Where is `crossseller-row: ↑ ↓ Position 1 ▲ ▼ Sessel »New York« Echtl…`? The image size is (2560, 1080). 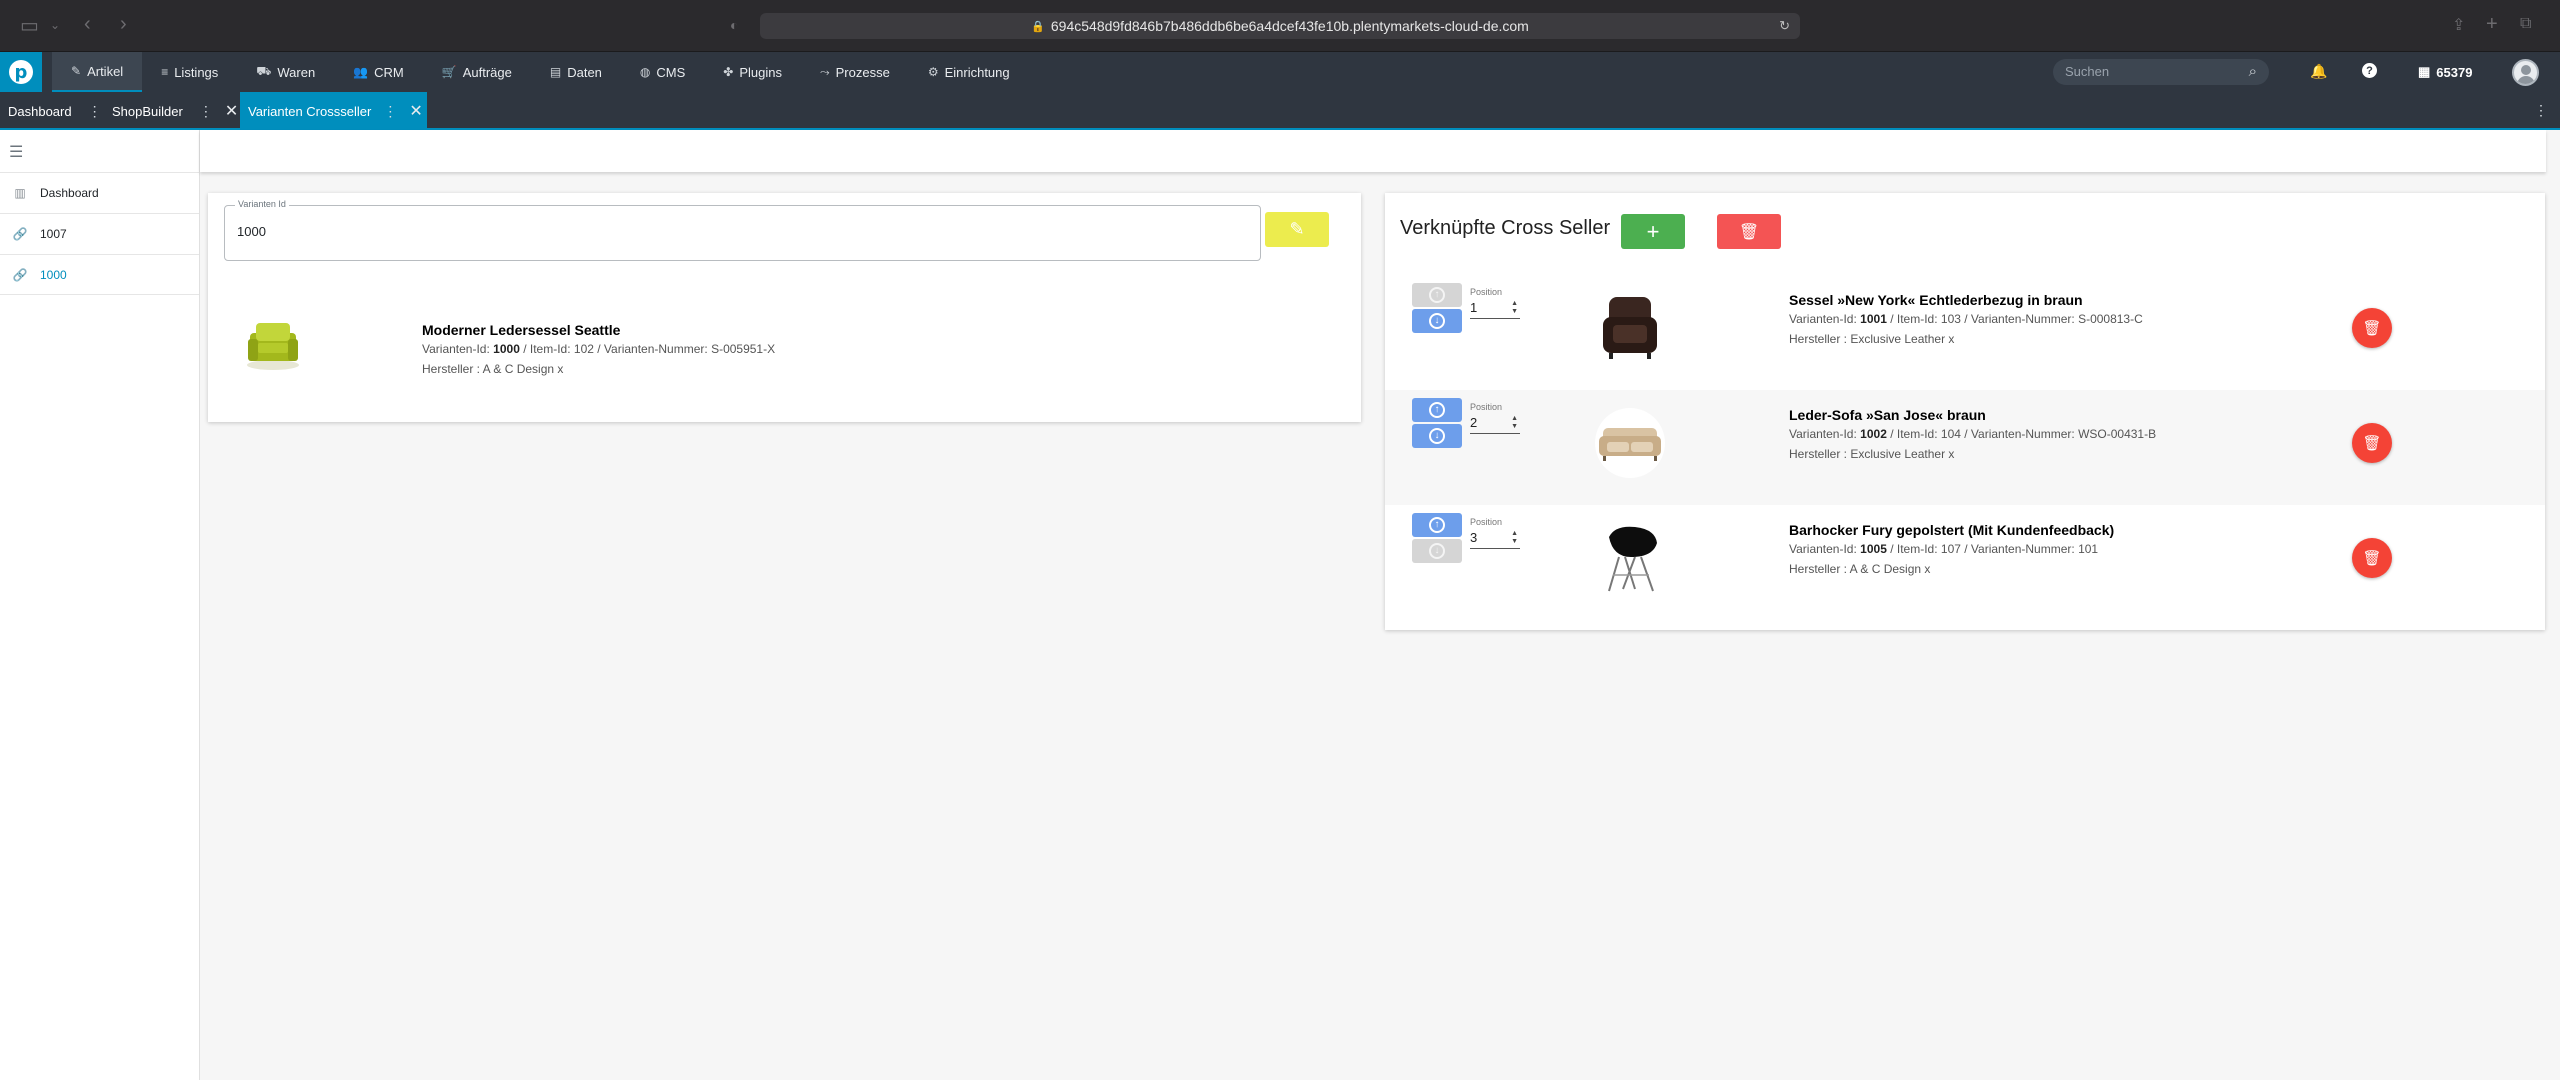 crossseller-row: ↑ ↓ Position 1 ▲ ▼ Sessel »New York« Echtl… is located at coordinates (1965, 332).